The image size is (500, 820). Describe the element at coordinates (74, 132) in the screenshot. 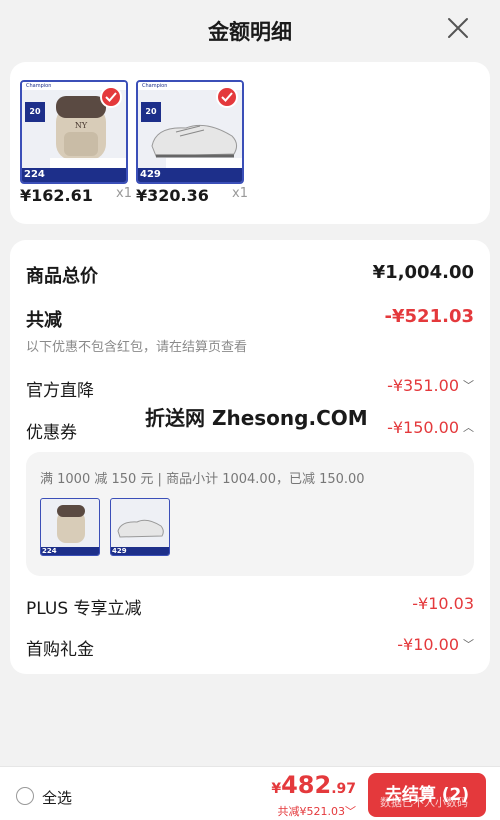

I see `product-image-backpack: Champion 20 NY 224` at that location.